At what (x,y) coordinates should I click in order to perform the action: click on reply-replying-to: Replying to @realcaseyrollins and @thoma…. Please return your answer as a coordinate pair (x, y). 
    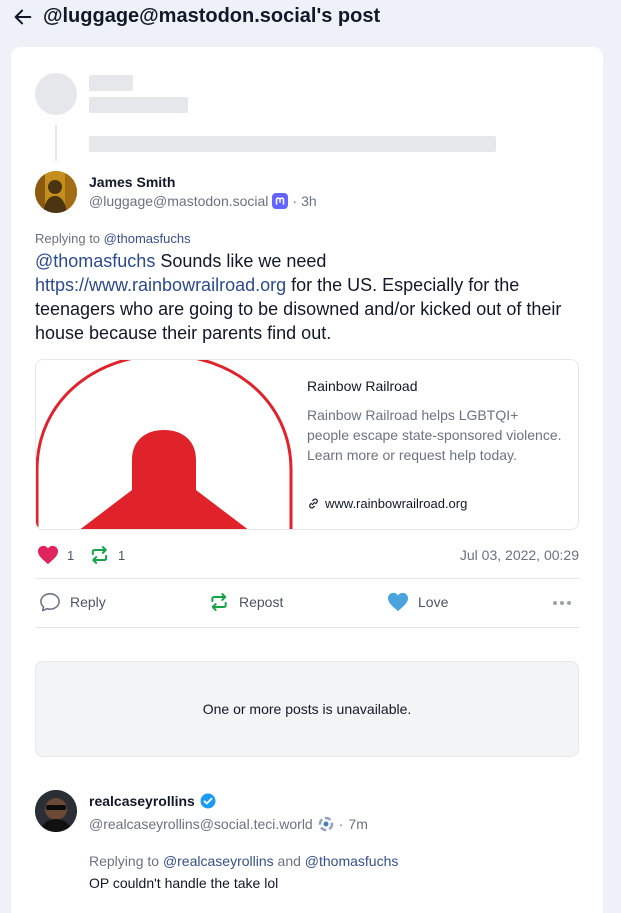
    Looking at the image, I should click on (243, 861).